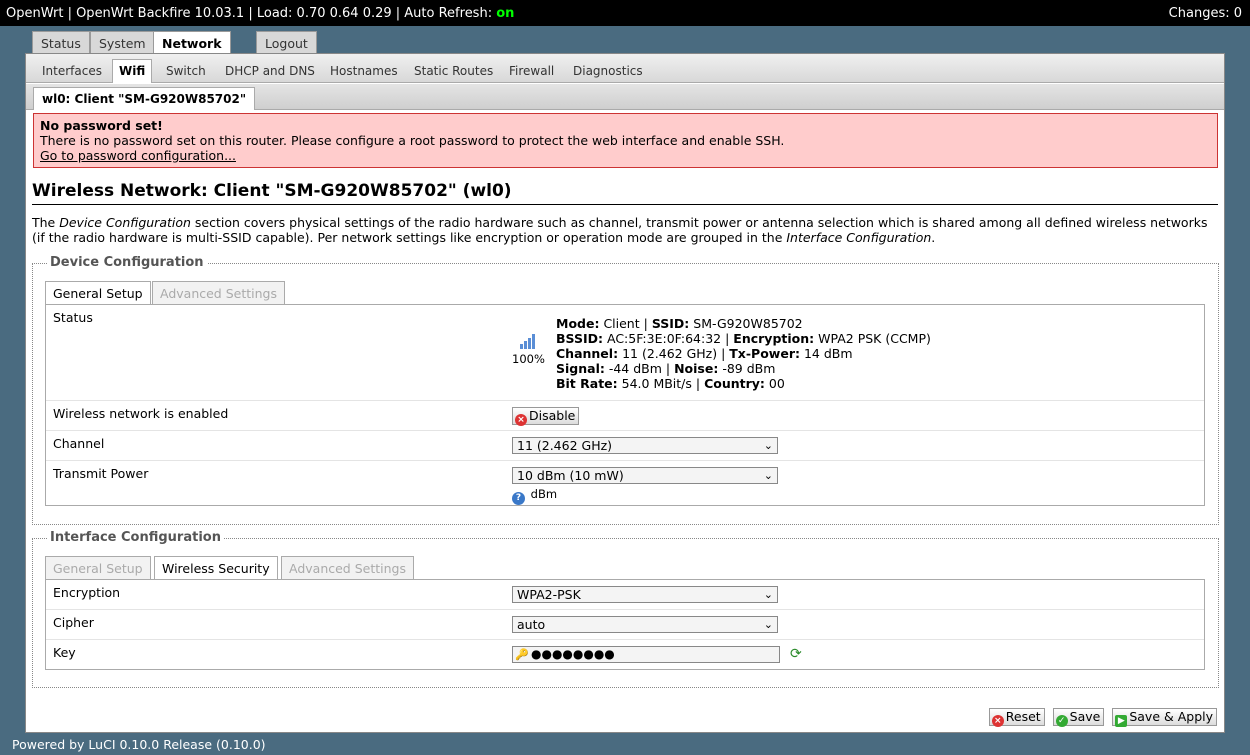 The height and width of the screenshot is (755, 1250). Describe the element at coordinates (122, 42) in the screenshot. I see `tab-system: System` at that location.